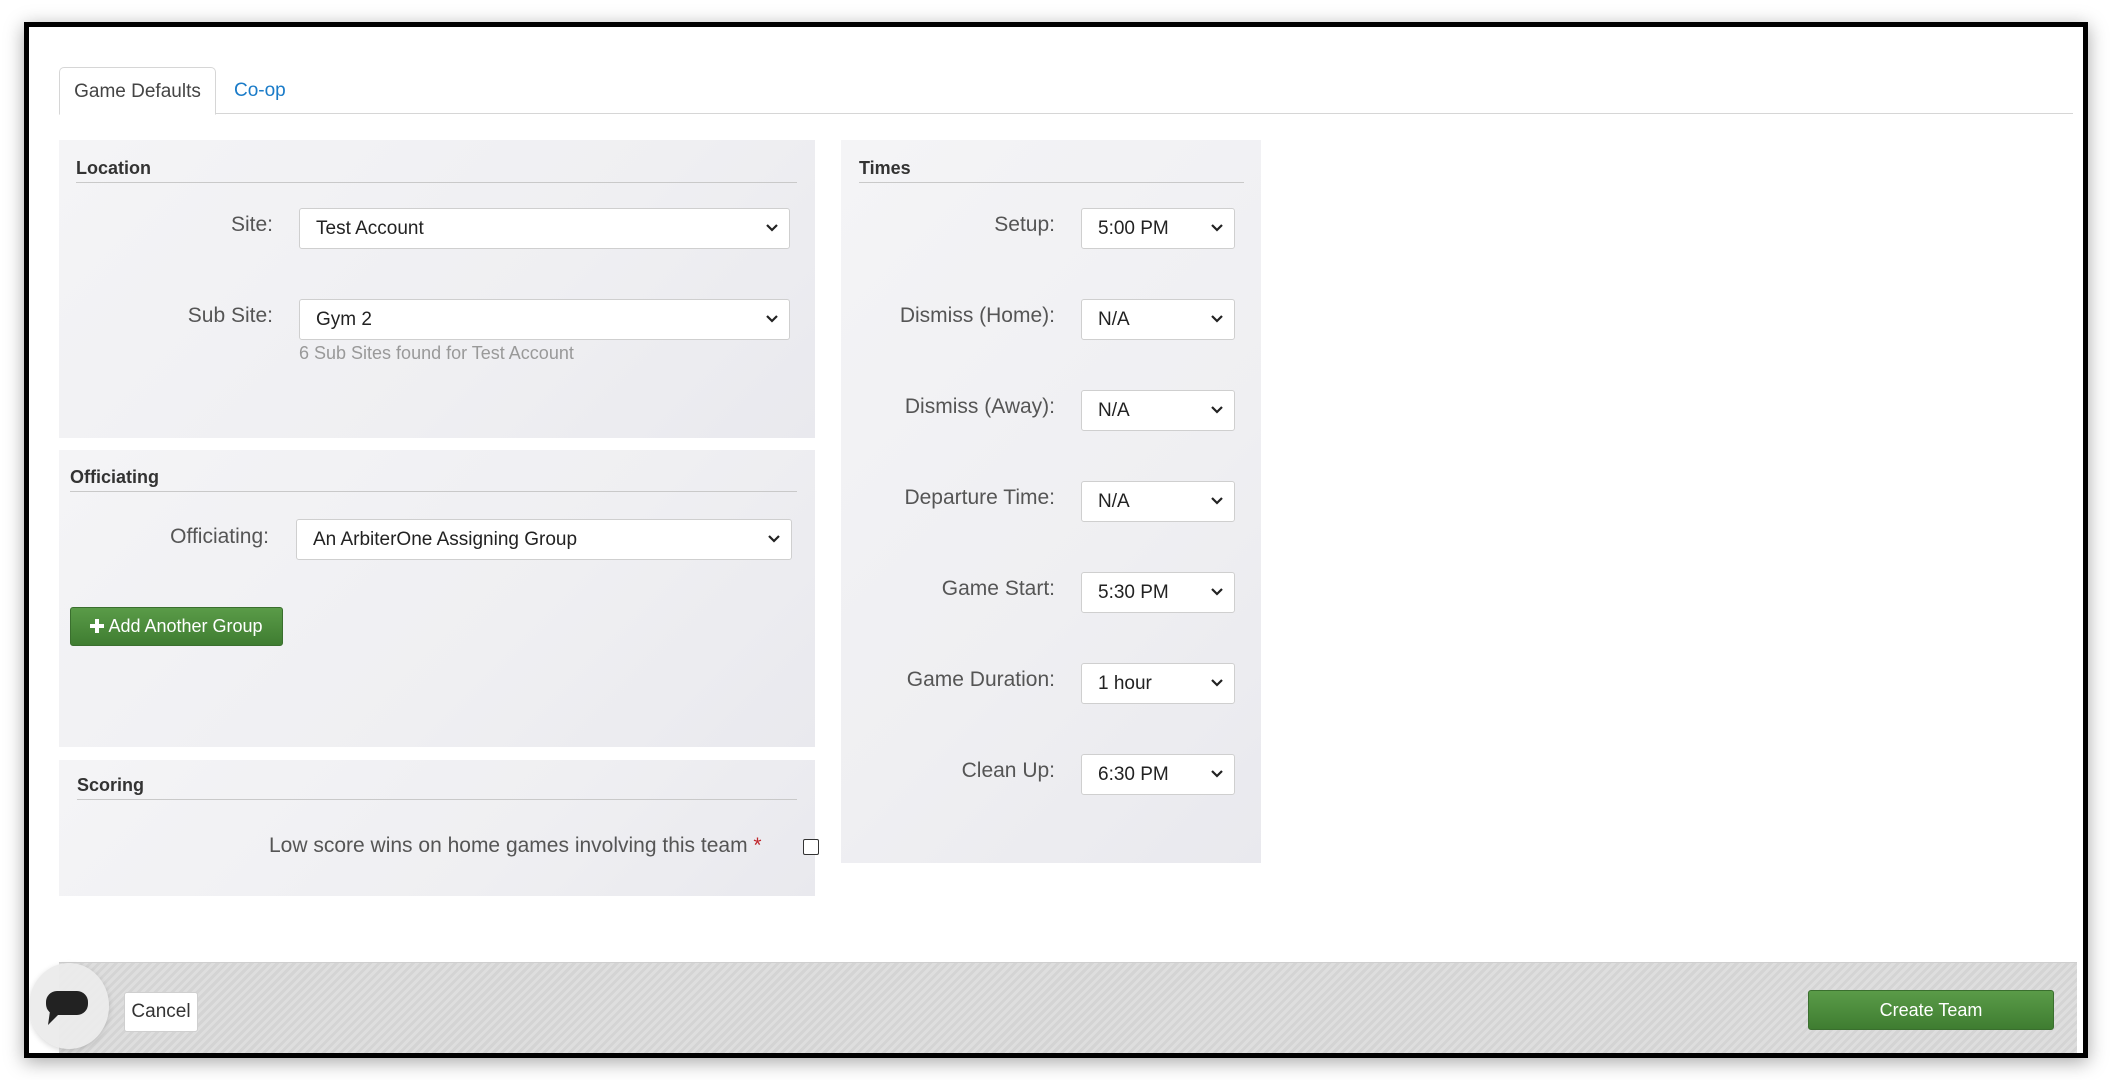 The width and height of the screenshot is (2112, 1080). What do you see at coordinates (260, 91) in the screenshot?
I see `tab-co-op: Co-op` at bounding box center [260, 91].